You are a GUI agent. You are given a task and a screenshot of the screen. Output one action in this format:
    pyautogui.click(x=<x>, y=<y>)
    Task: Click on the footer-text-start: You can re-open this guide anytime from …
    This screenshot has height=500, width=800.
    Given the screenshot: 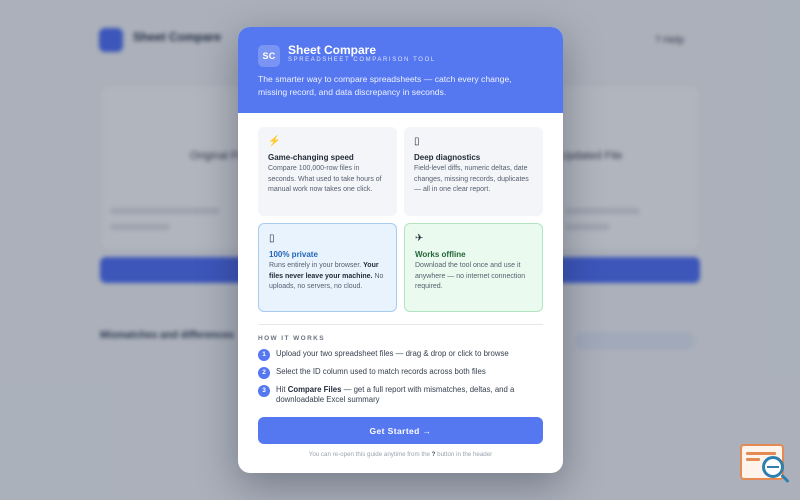 What is the action you would take?
    pyautogui.click(x=370, y=454)
    